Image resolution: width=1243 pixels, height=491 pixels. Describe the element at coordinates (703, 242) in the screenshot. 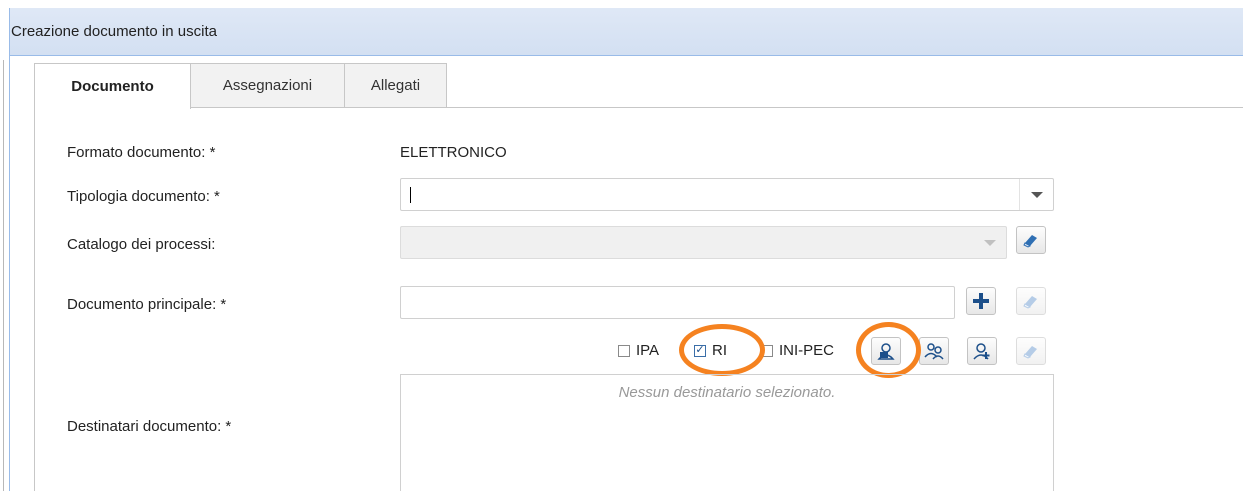

I see `catalogo-combobox` at that location.